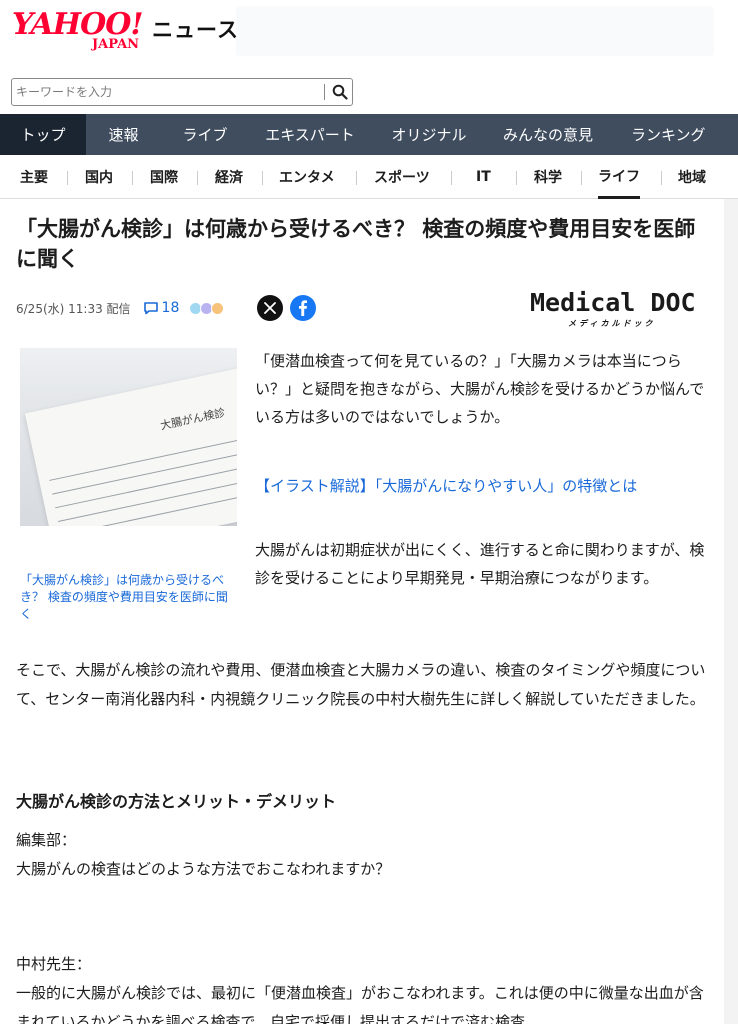 This screenshot has height=1024, width=738. I want to click on provider-kana: メディカルドック, so click(612, 323).